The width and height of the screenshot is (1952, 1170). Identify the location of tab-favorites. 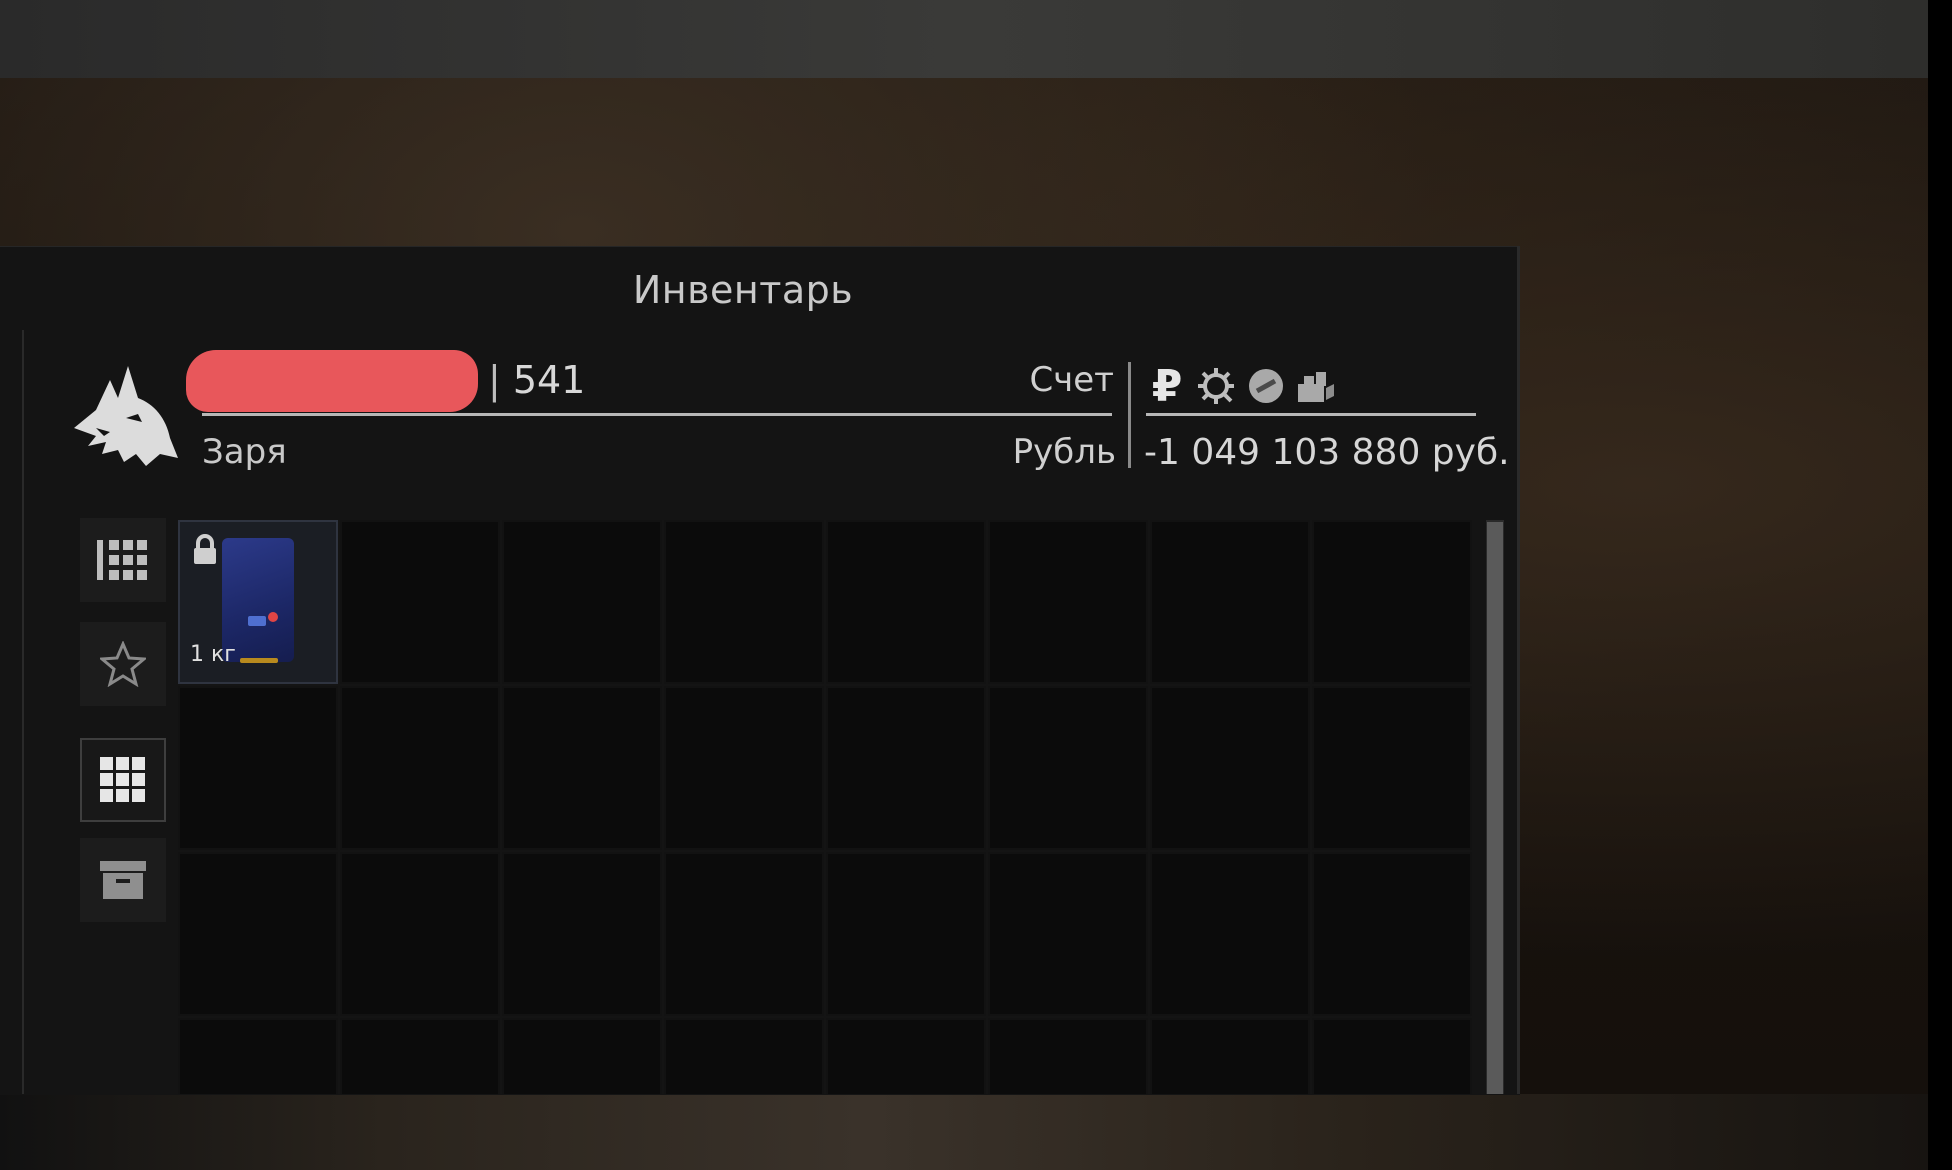
(123, 664).